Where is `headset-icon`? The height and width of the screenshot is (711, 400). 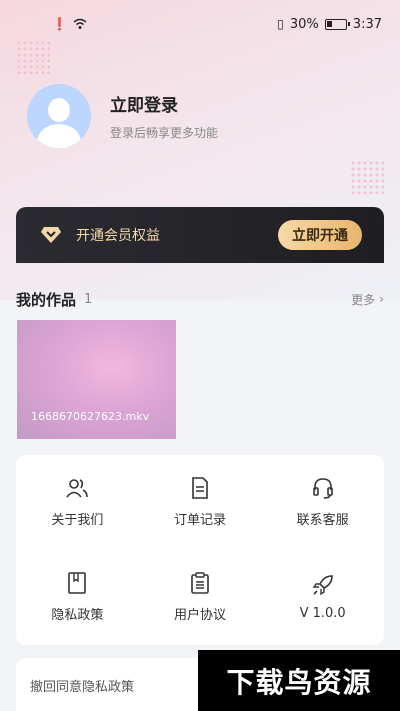 headset-icon is located at coordinates (322, 488).